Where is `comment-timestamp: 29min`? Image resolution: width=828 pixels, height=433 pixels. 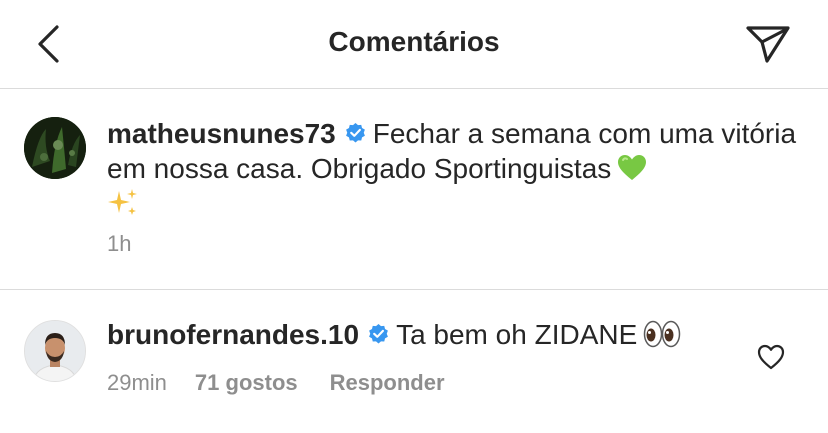
comment-timestamp: 29min is located at coordinates (137, 382).